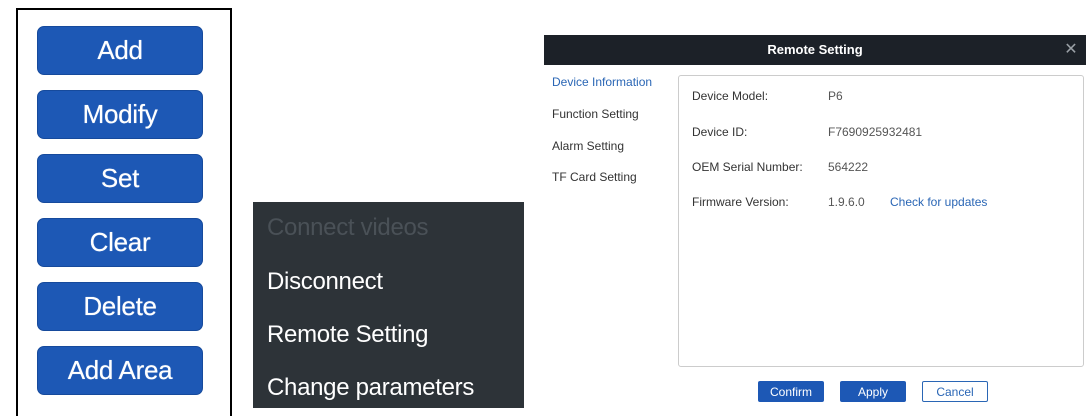 The image size is (1086, 416). I want to click on nav-item-tf-card-setting: TF Card Setting, so click(594, 177).